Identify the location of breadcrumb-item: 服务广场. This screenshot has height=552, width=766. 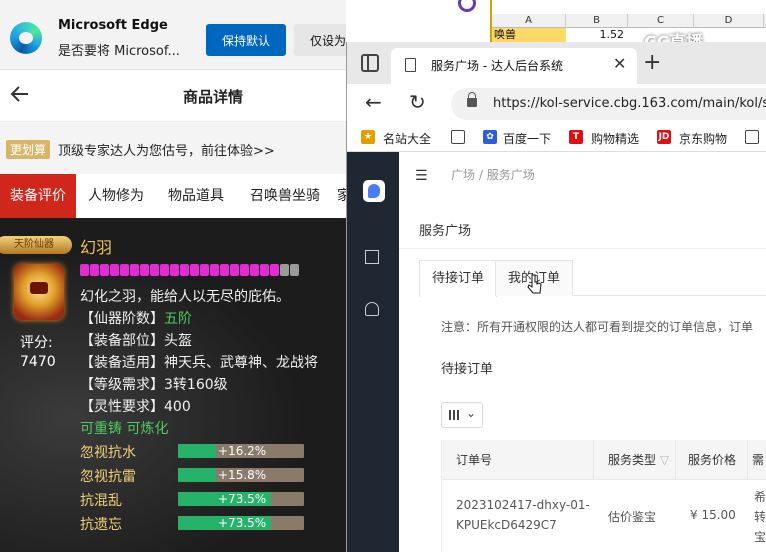
(510, 175).